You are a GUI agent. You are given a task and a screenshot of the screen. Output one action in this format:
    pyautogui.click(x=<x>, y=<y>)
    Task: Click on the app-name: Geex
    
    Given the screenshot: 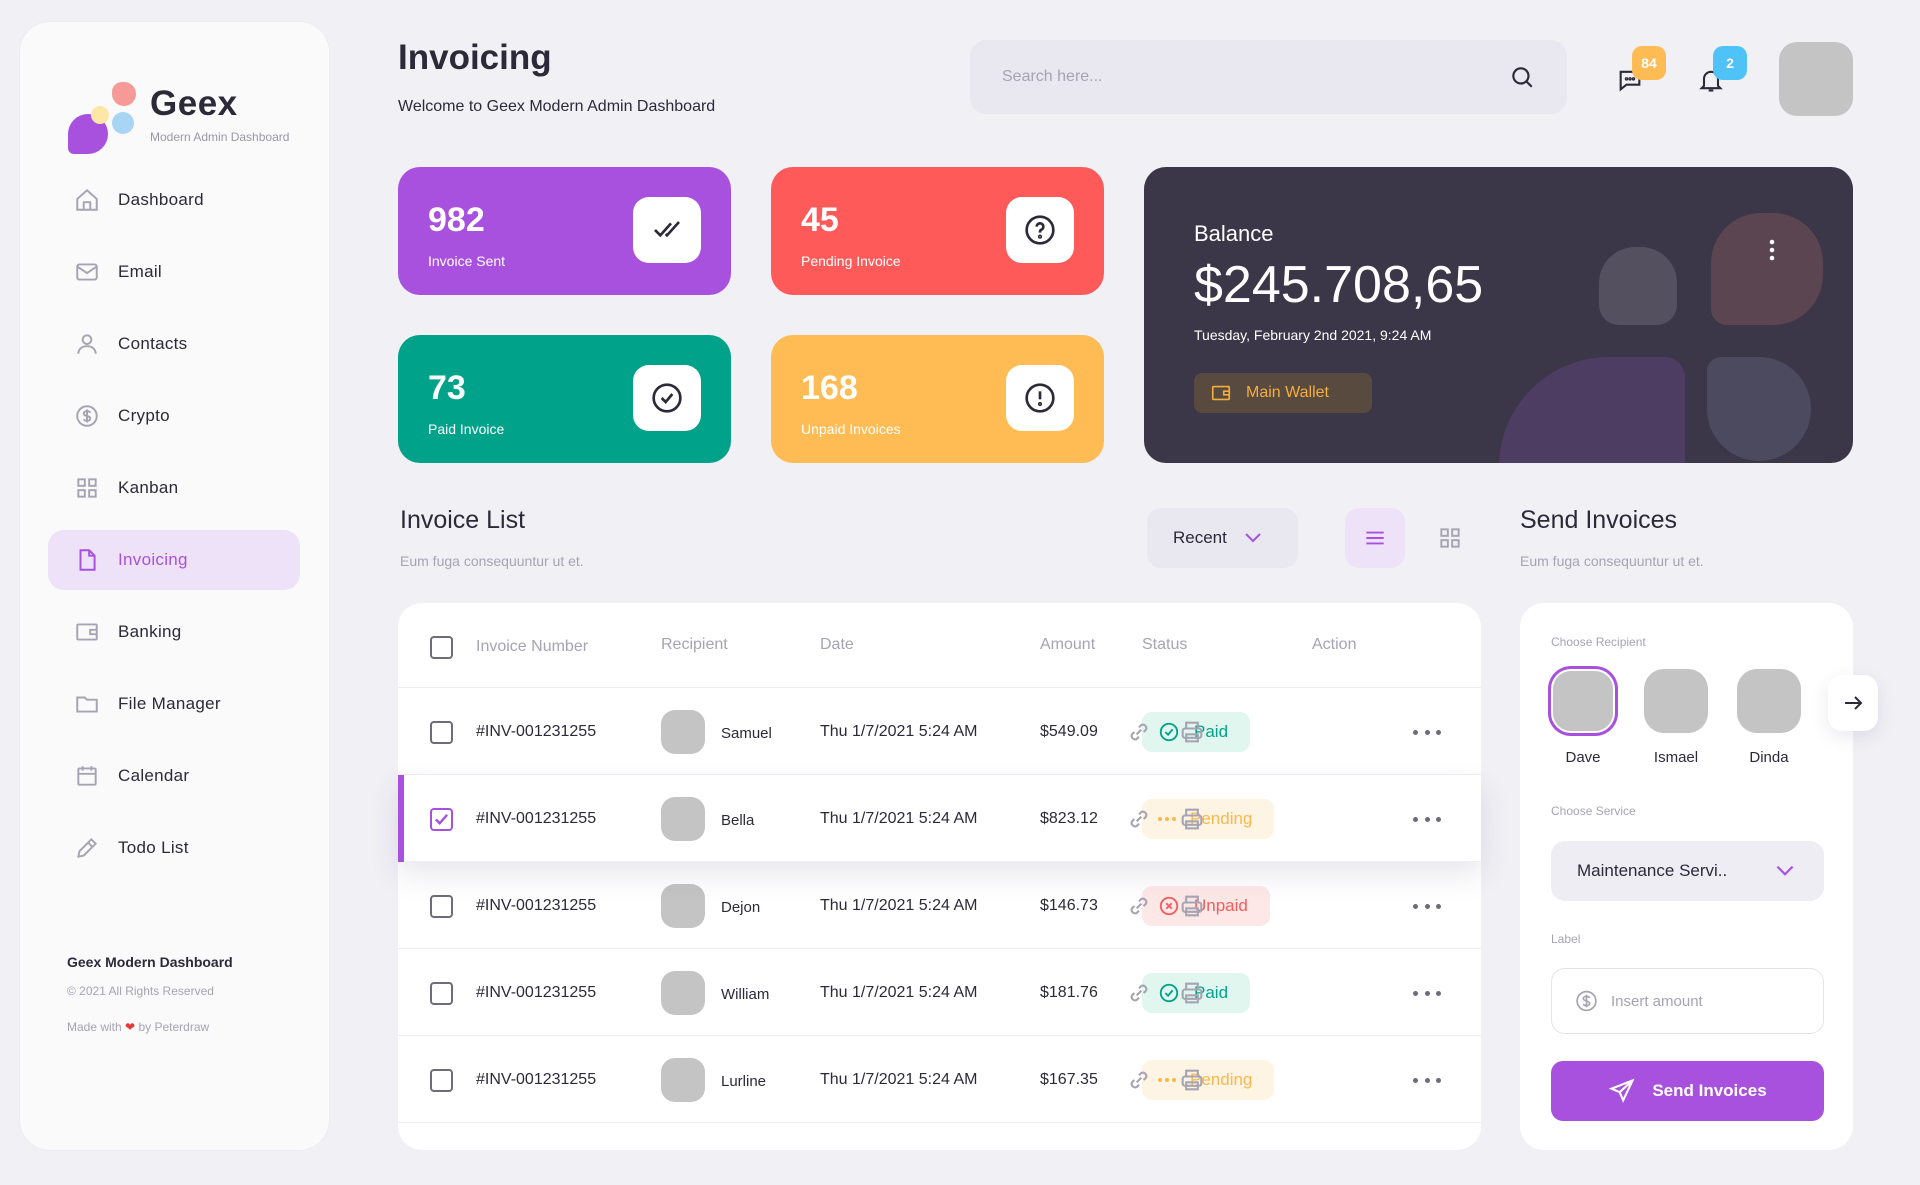 What is the action you would take?
    pyautogui.click(x=194, y=103)
    